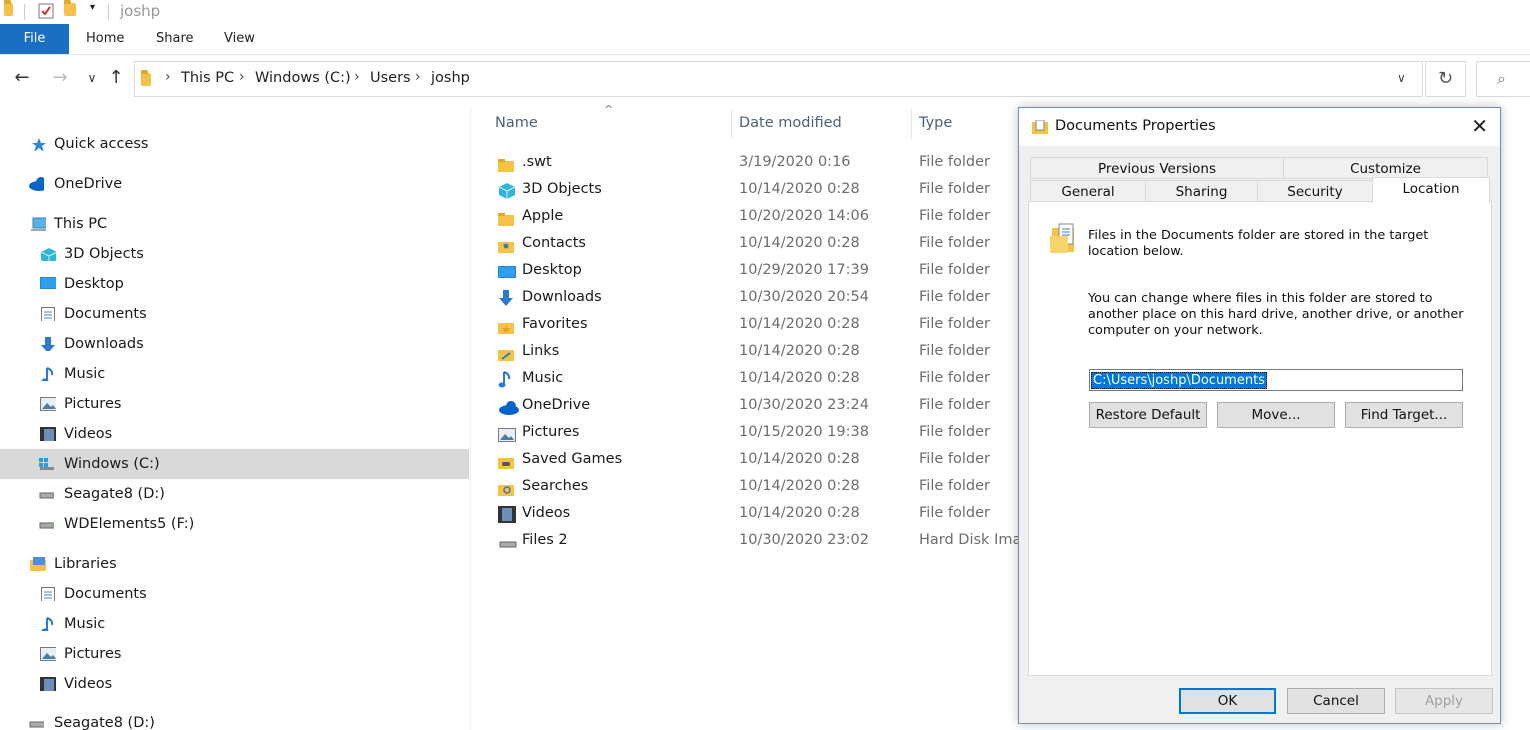 The image size is (1530, 730). Describe the element at coordinates (760, 162) in the screenshot. I see `file-row: .swt 3/19/2020 0:16 File folder` at that location.